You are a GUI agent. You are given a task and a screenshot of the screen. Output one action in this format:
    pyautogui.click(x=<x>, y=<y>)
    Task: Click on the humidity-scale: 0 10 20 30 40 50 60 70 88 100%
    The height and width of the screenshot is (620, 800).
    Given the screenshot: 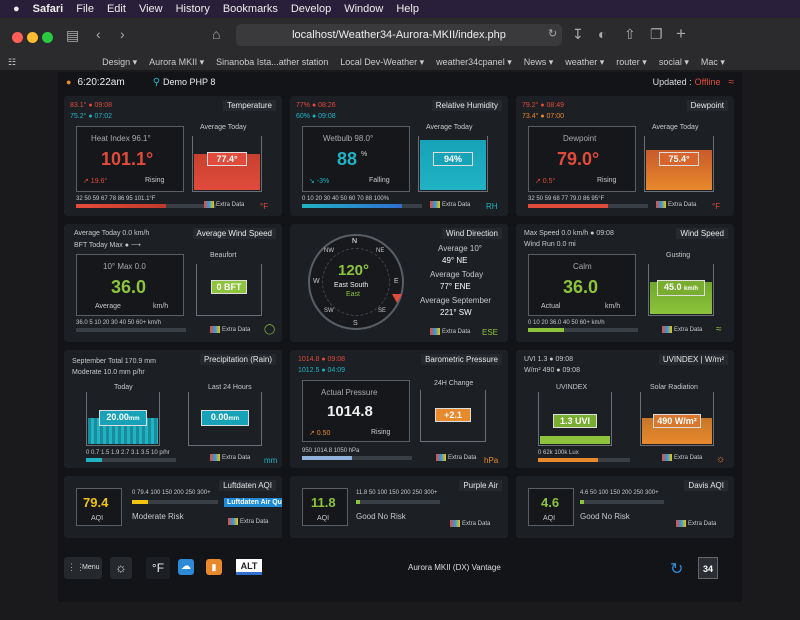 What is the action you would take?
    pyautogui.click(x=346, y=199)
    